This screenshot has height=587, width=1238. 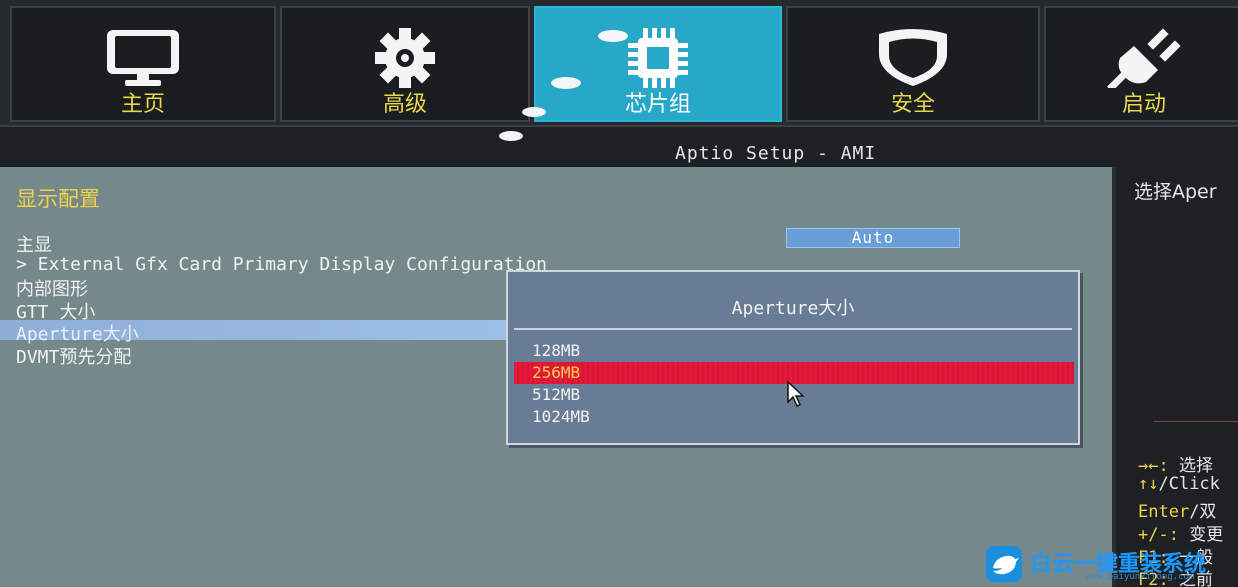 What do you see at coordinates (58, 199) in the screenshot?
I see `section-title: 显示配置` at bounding box center [58, 199].